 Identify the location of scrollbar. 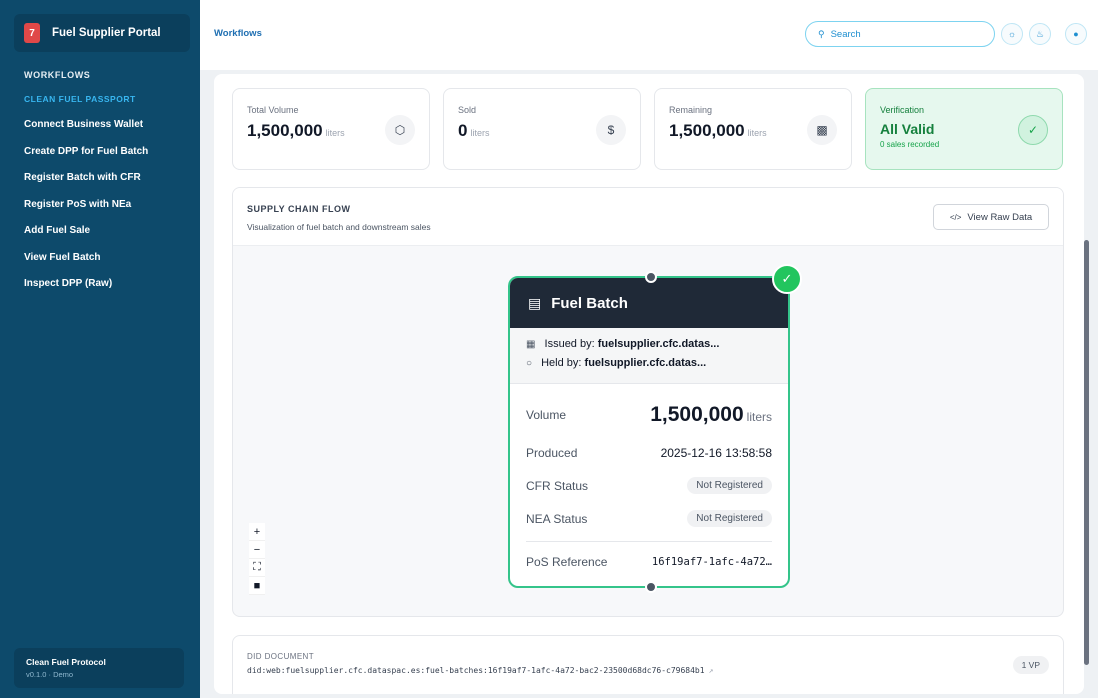
(1086, 452).